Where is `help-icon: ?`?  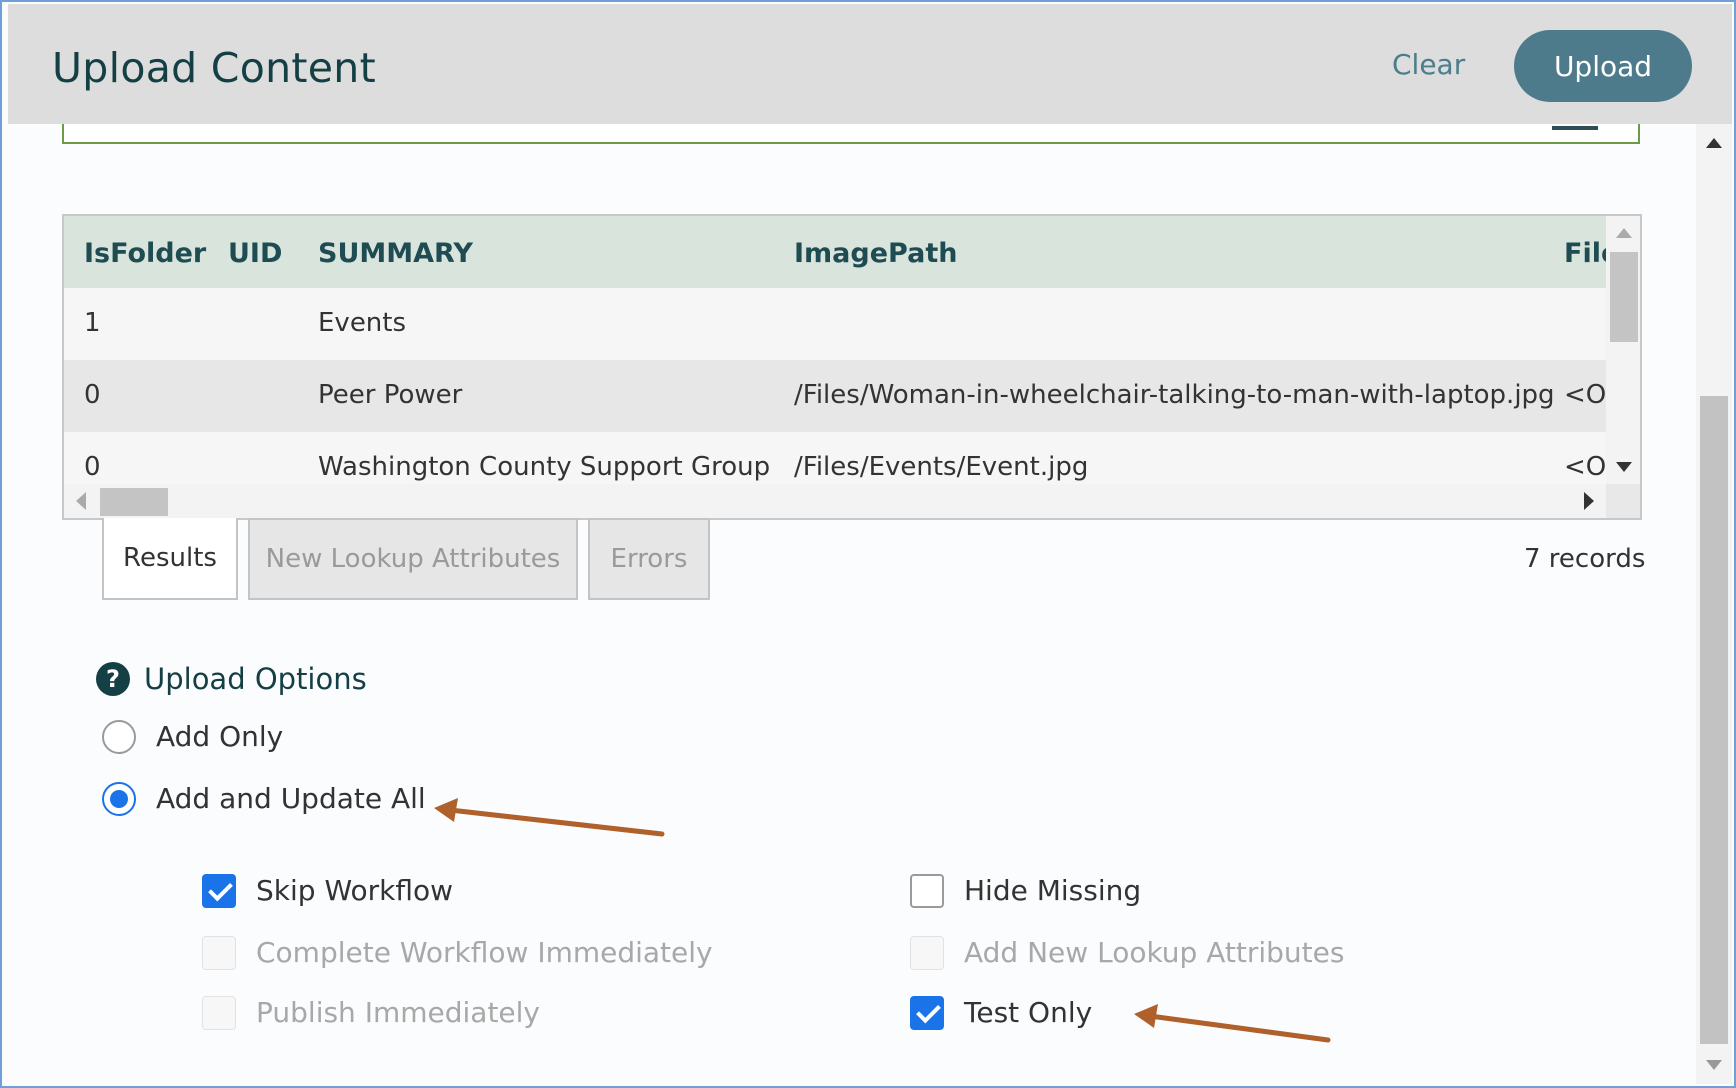
help-icon: ? is located at coordinates (113, 679).